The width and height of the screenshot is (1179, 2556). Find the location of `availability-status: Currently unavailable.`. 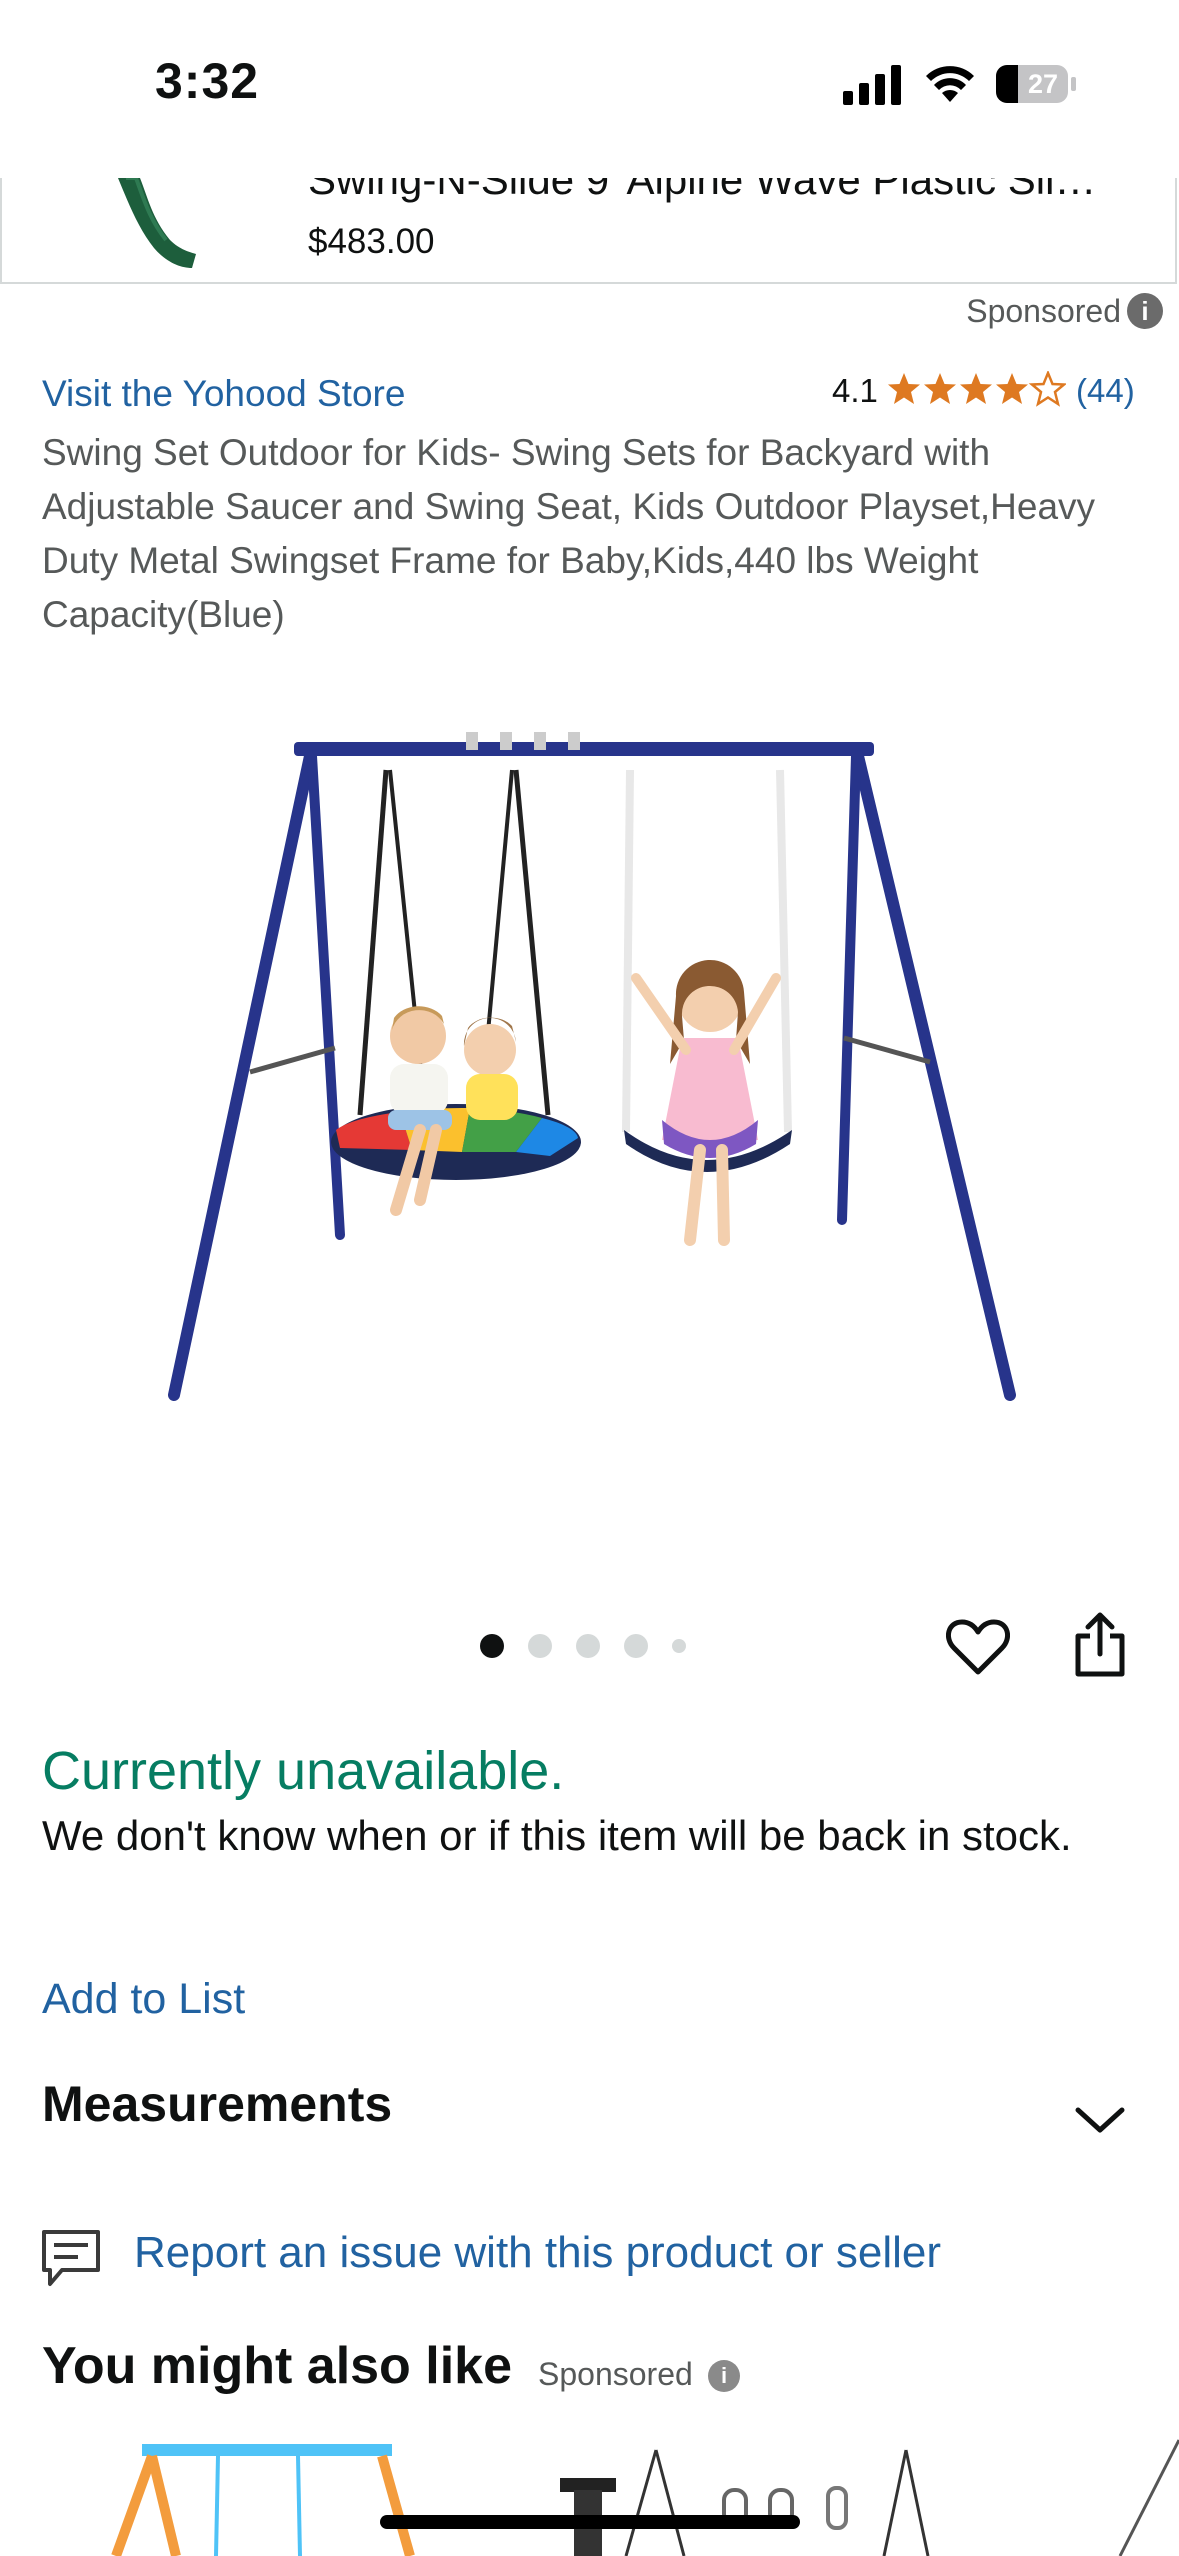

availability-status: Currently unavailable. is located at coordinates (303, 1771).